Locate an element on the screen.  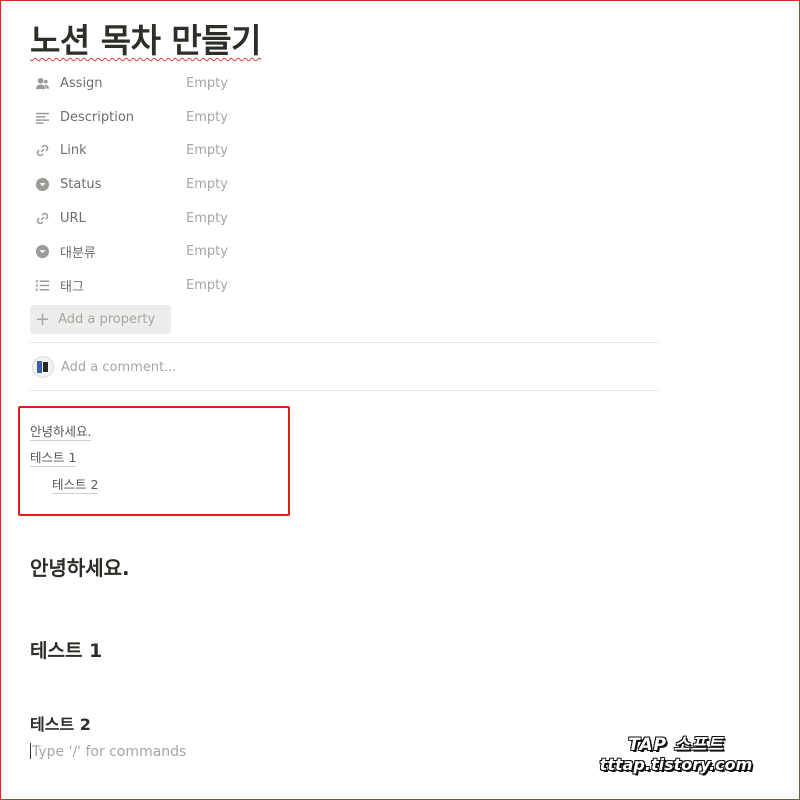
plus-icon: + is located at coordinates (43, 319).